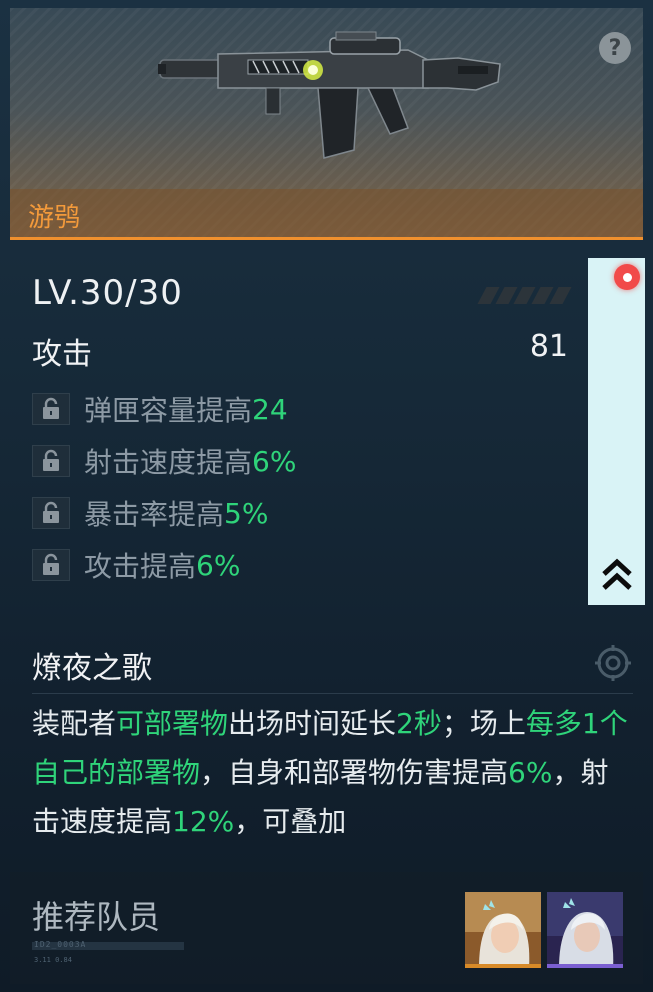  Describe the element at coordinates (354, 772) in the screenshot. I see `skill-desc-segment: ，自身和部署物伤害提高` at that location.